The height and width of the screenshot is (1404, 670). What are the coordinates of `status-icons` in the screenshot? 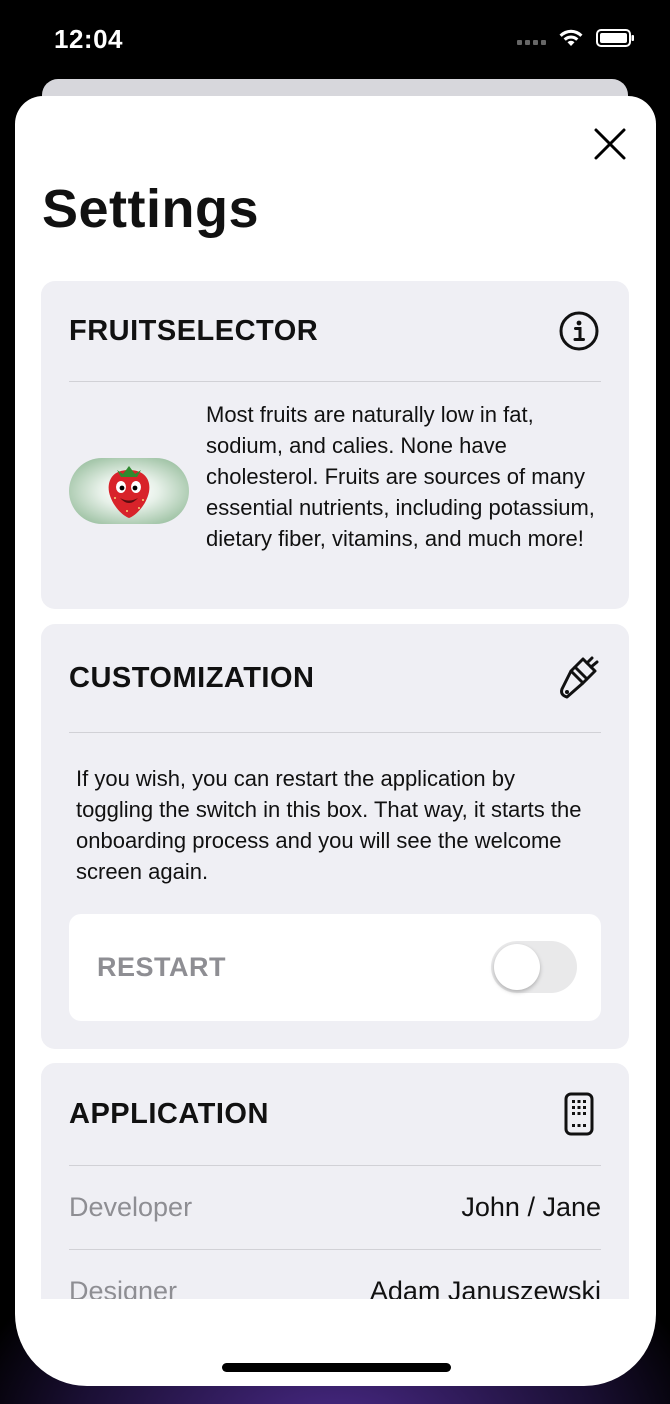 It's located at (576, 38).